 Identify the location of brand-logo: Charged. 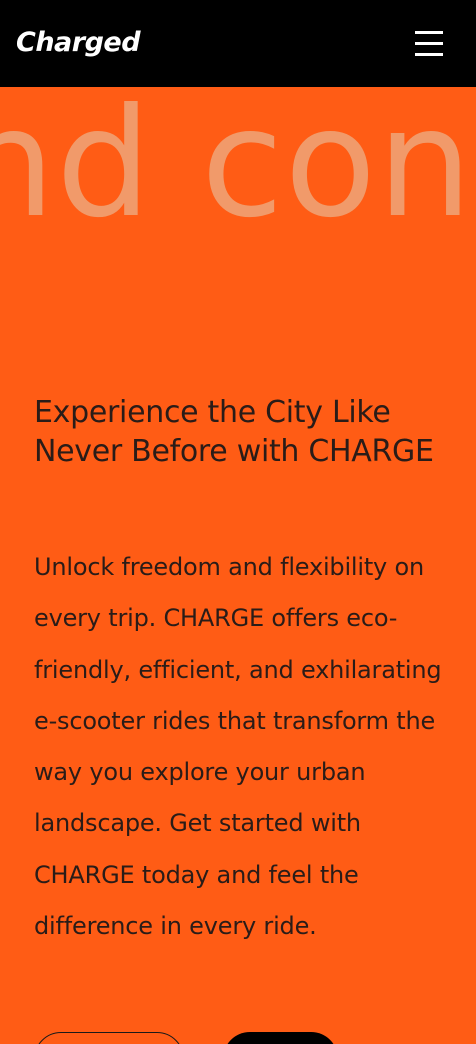
(78, 43).